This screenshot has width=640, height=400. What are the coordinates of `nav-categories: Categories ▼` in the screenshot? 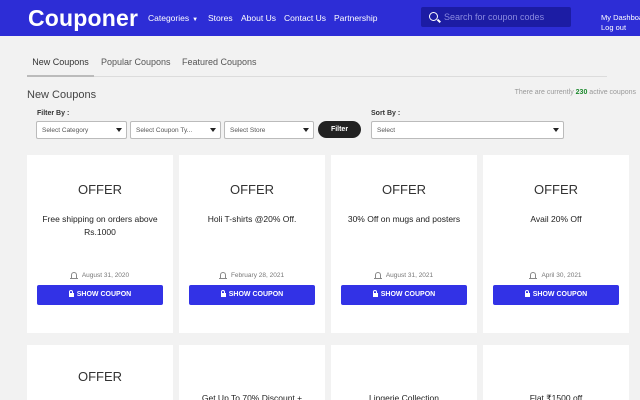 It's located at (173, 18).